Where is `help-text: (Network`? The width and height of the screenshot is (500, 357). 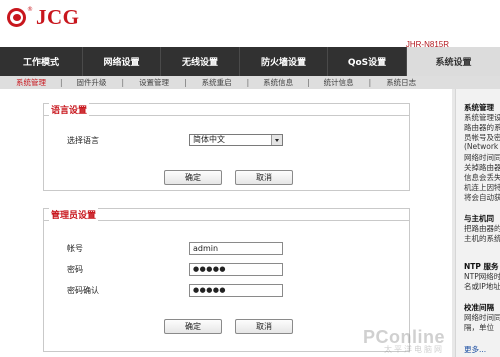 help-text: (Network is located at coordinates (481, 146).